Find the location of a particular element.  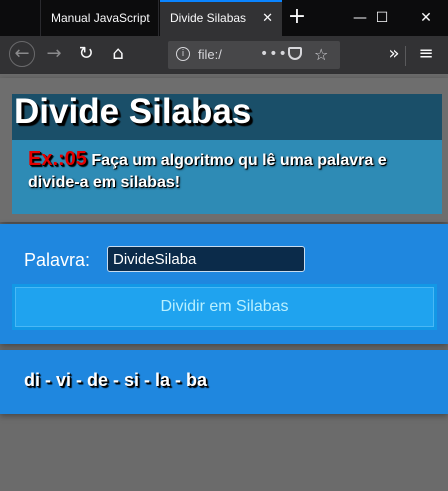

tab-title: Manual JavaScript is located at coordinates (100, 18).